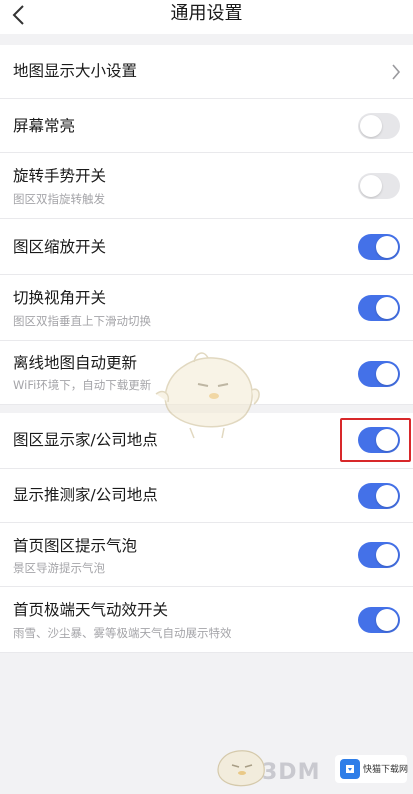 This screenshot has height=794, width=413. Describe the element at coordinates (206, 620) in the screenshot. I see `setting-row-weather-effect: 首页极端天气动效开关 雨雪、沙尘暴、雾等极端天气自动展示特效` at that location.